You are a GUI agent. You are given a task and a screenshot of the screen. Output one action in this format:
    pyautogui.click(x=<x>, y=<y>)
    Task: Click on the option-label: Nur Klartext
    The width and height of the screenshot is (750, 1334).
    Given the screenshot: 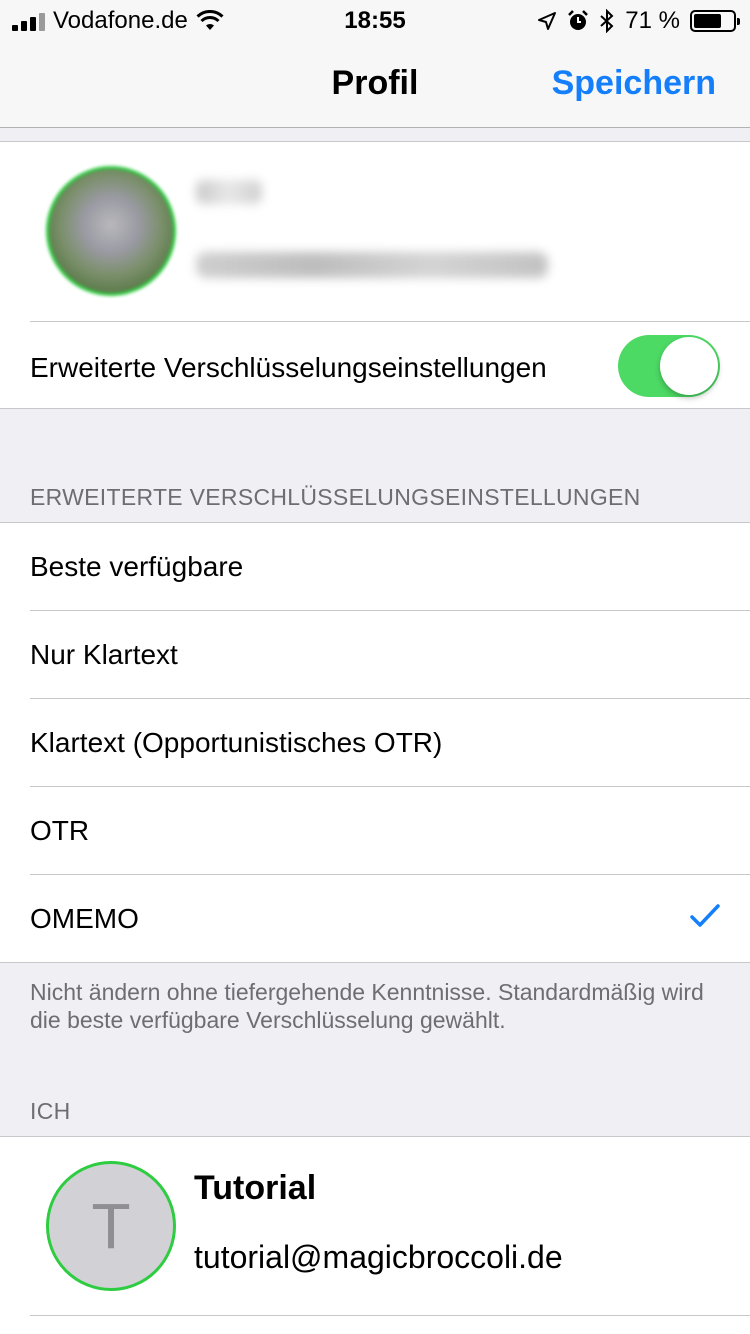 What is the action you would take?
    pyautogui.click(x=104, y=654)
    